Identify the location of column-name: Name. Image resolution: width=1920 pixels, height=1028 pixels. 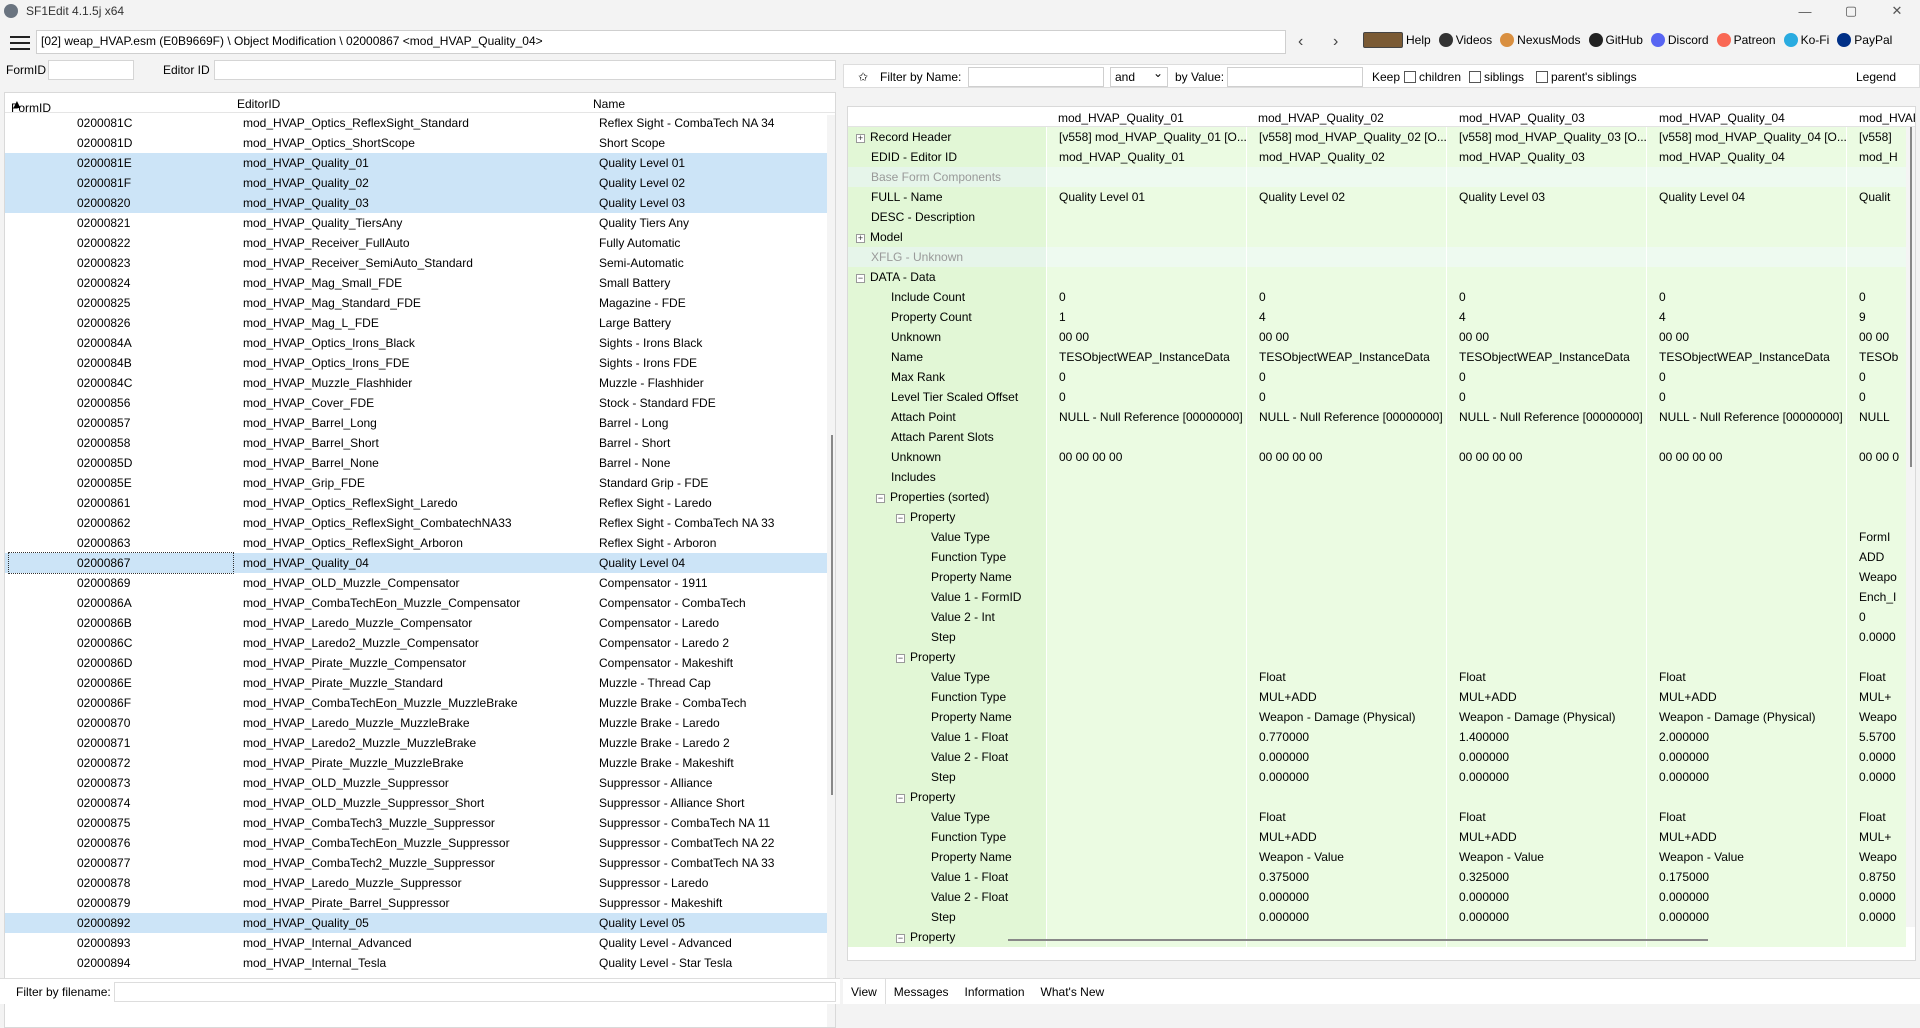
(609, 104).